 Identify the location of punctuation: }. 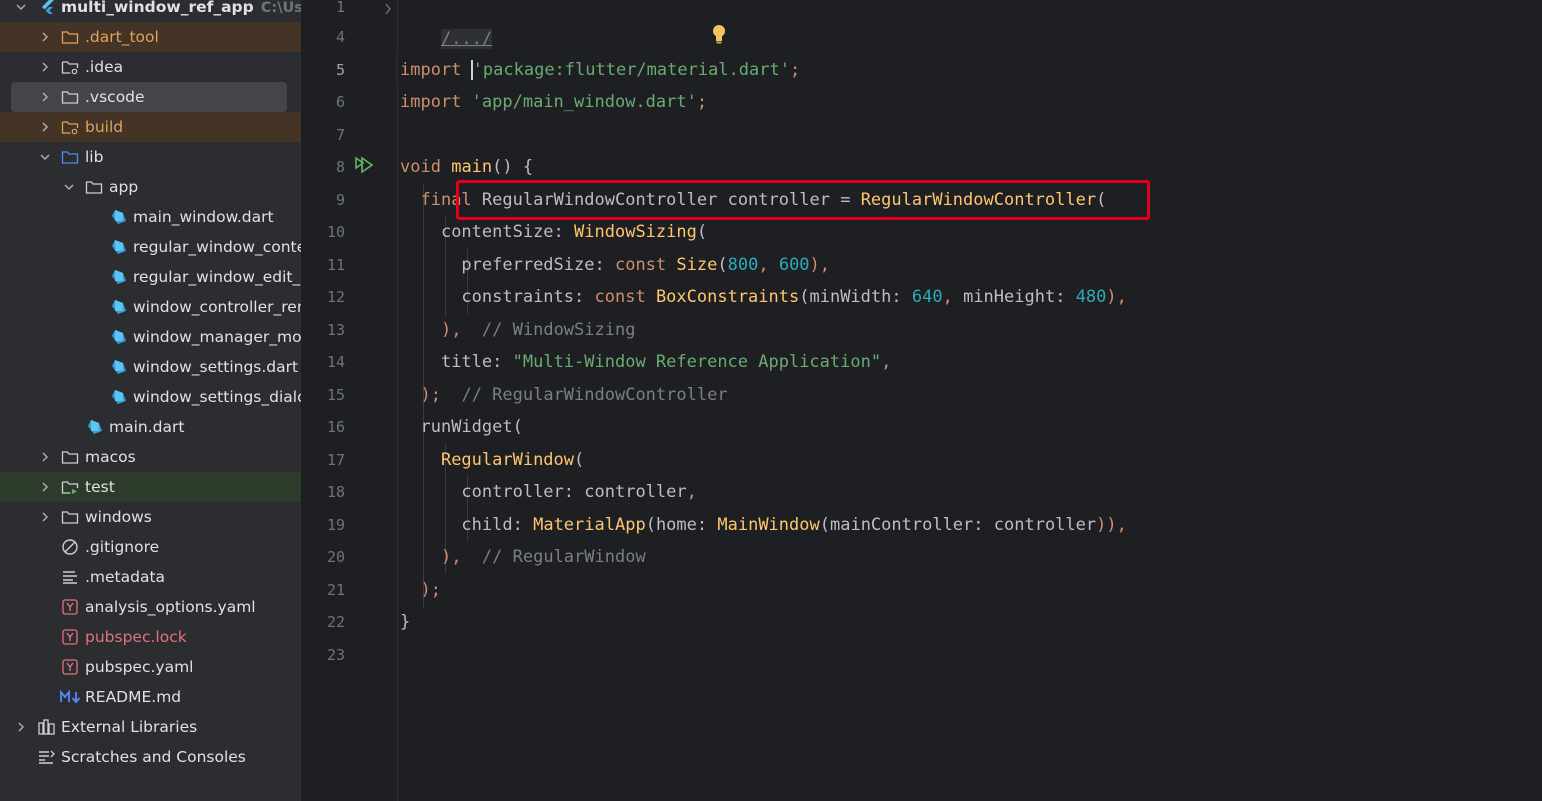
(405, 622).